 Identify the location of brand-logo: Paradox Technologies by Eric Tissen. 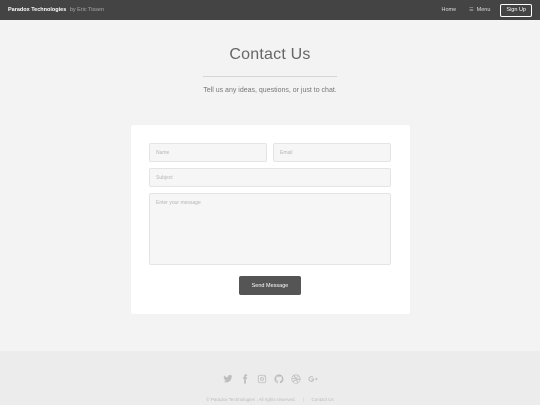
(56, 10).